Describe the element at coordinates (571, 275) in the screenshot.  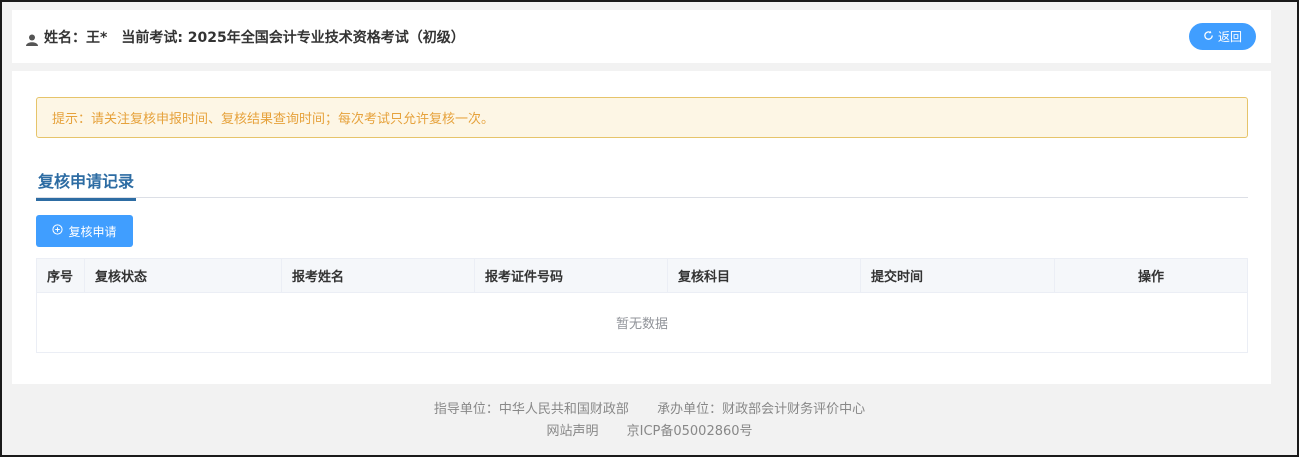
I see `col-id-number: 报考证件号码` at that location.